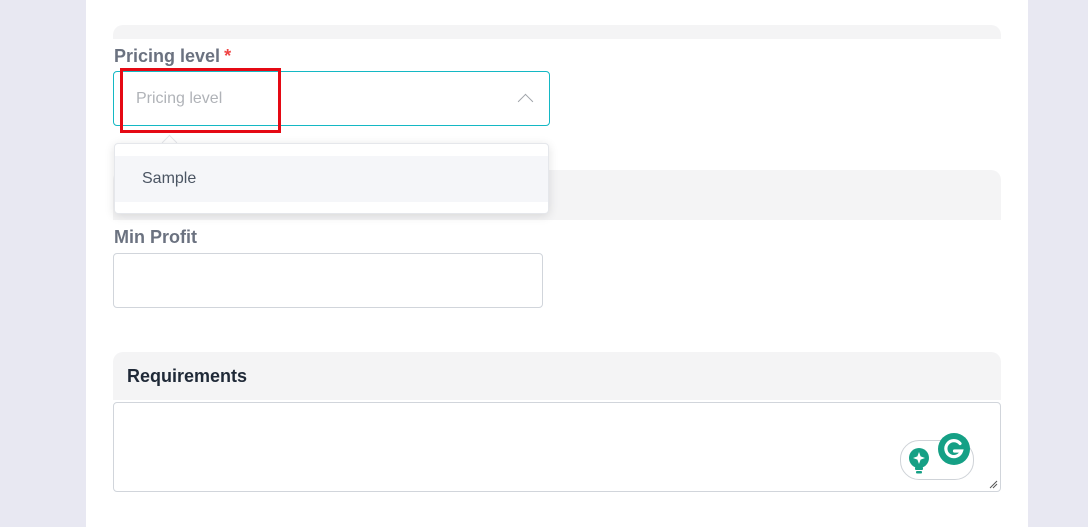 The height and width of the screenshot is (527, 1088). What do you see at coordinates (167, 56) in the screenshot?
I see `pricing-level-label-text: Pricing level` at bounding box center [167, 56].